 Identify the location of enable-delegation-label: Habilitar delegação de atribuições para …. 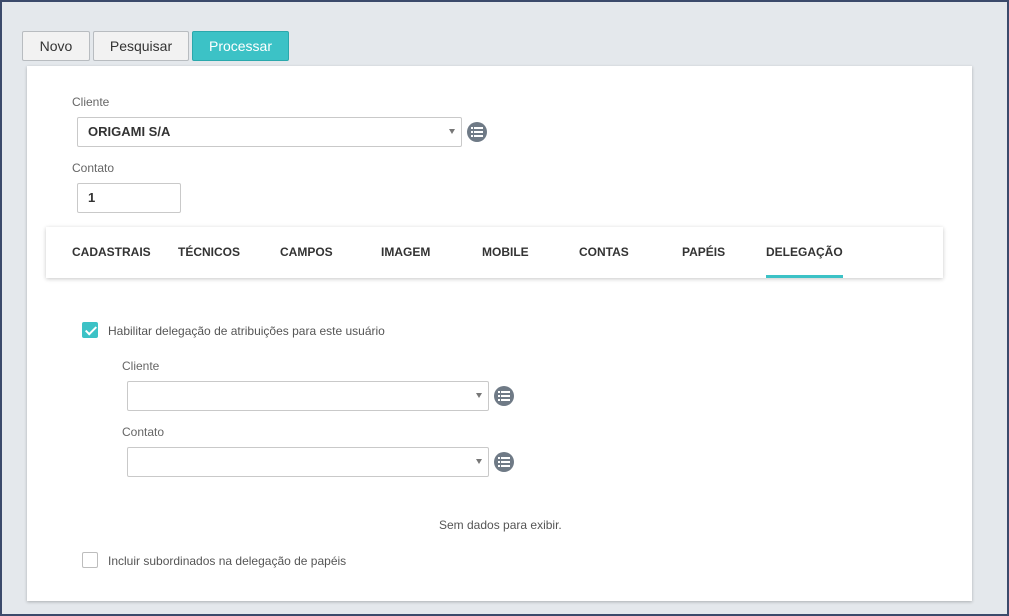
(246, 331).